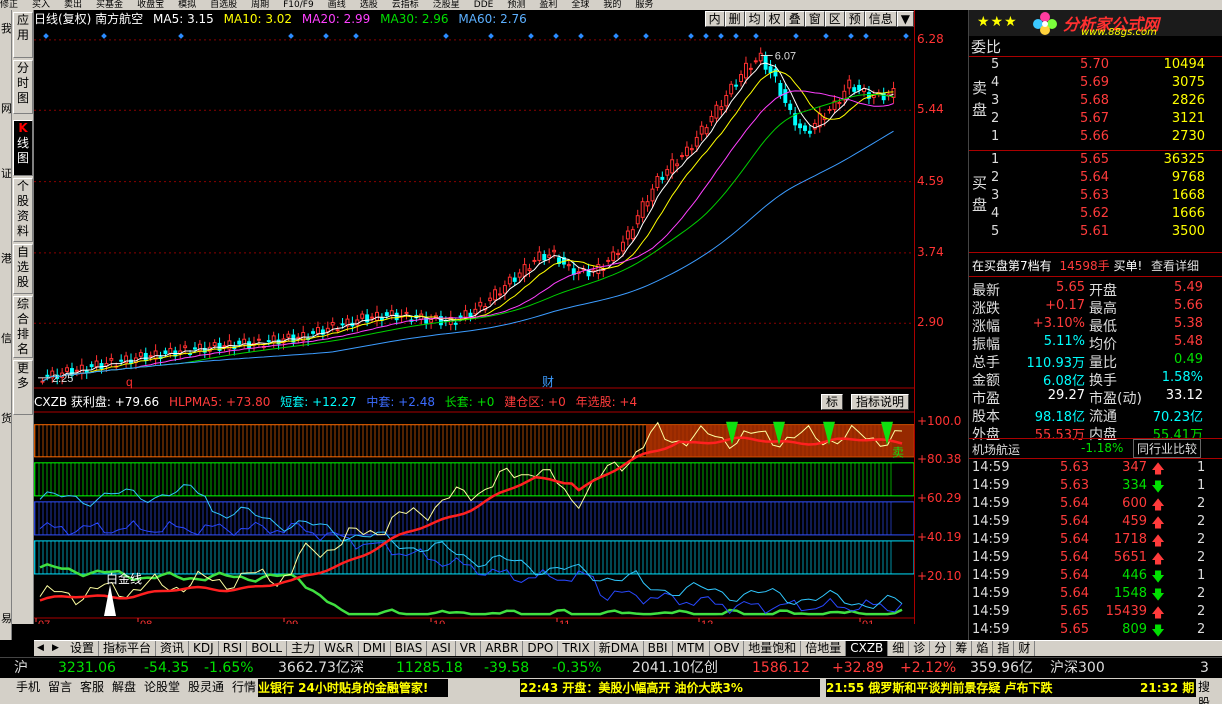  Describe the element at coordinates (899, 648) in the screenshot. I see `indicator-tab: 细` at that location.